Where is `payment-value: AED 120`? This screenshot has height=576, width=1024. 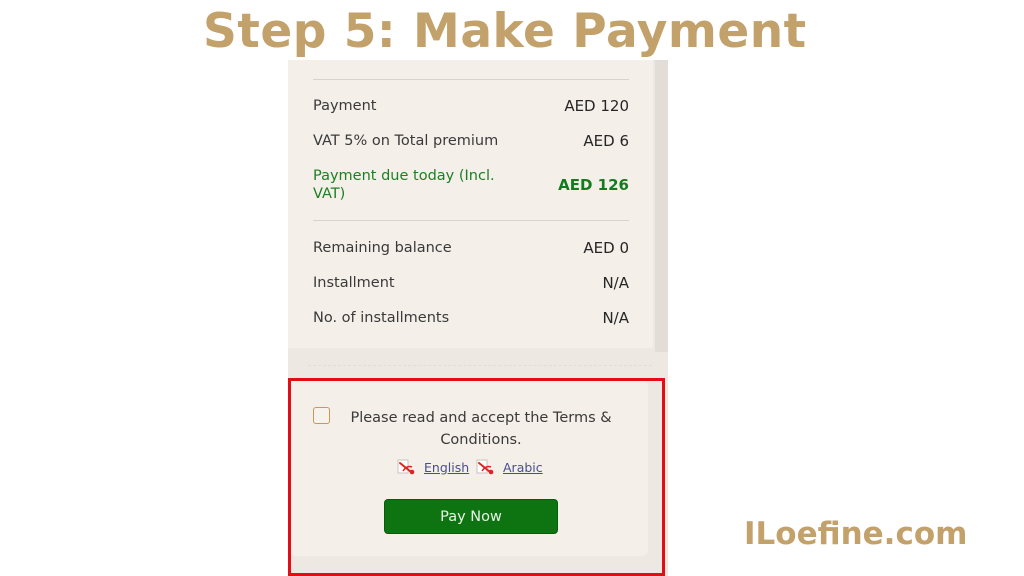 payment-value: AED 120 is located at coordinates (596, 106).